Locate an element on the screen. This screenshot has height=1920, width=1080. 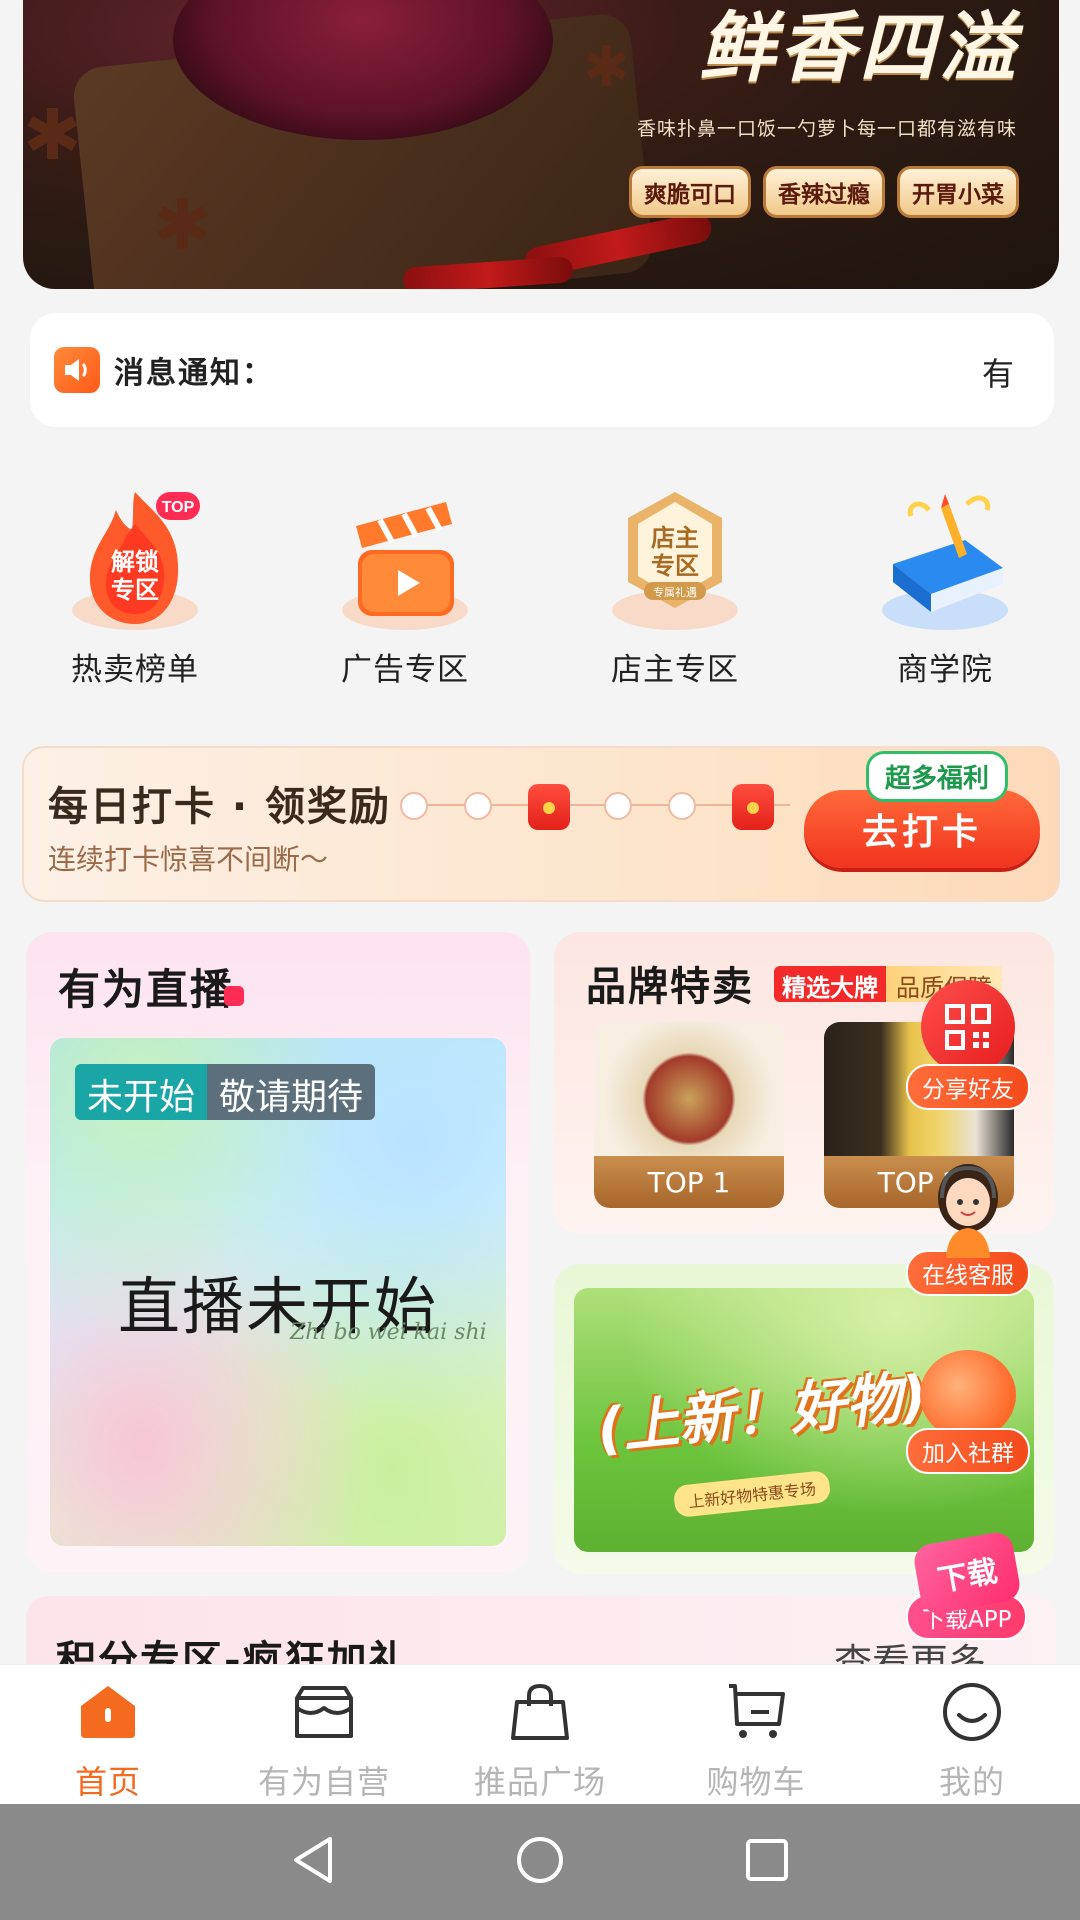
quick-link-label: 店主专区 is located at coordinates (675, 670).